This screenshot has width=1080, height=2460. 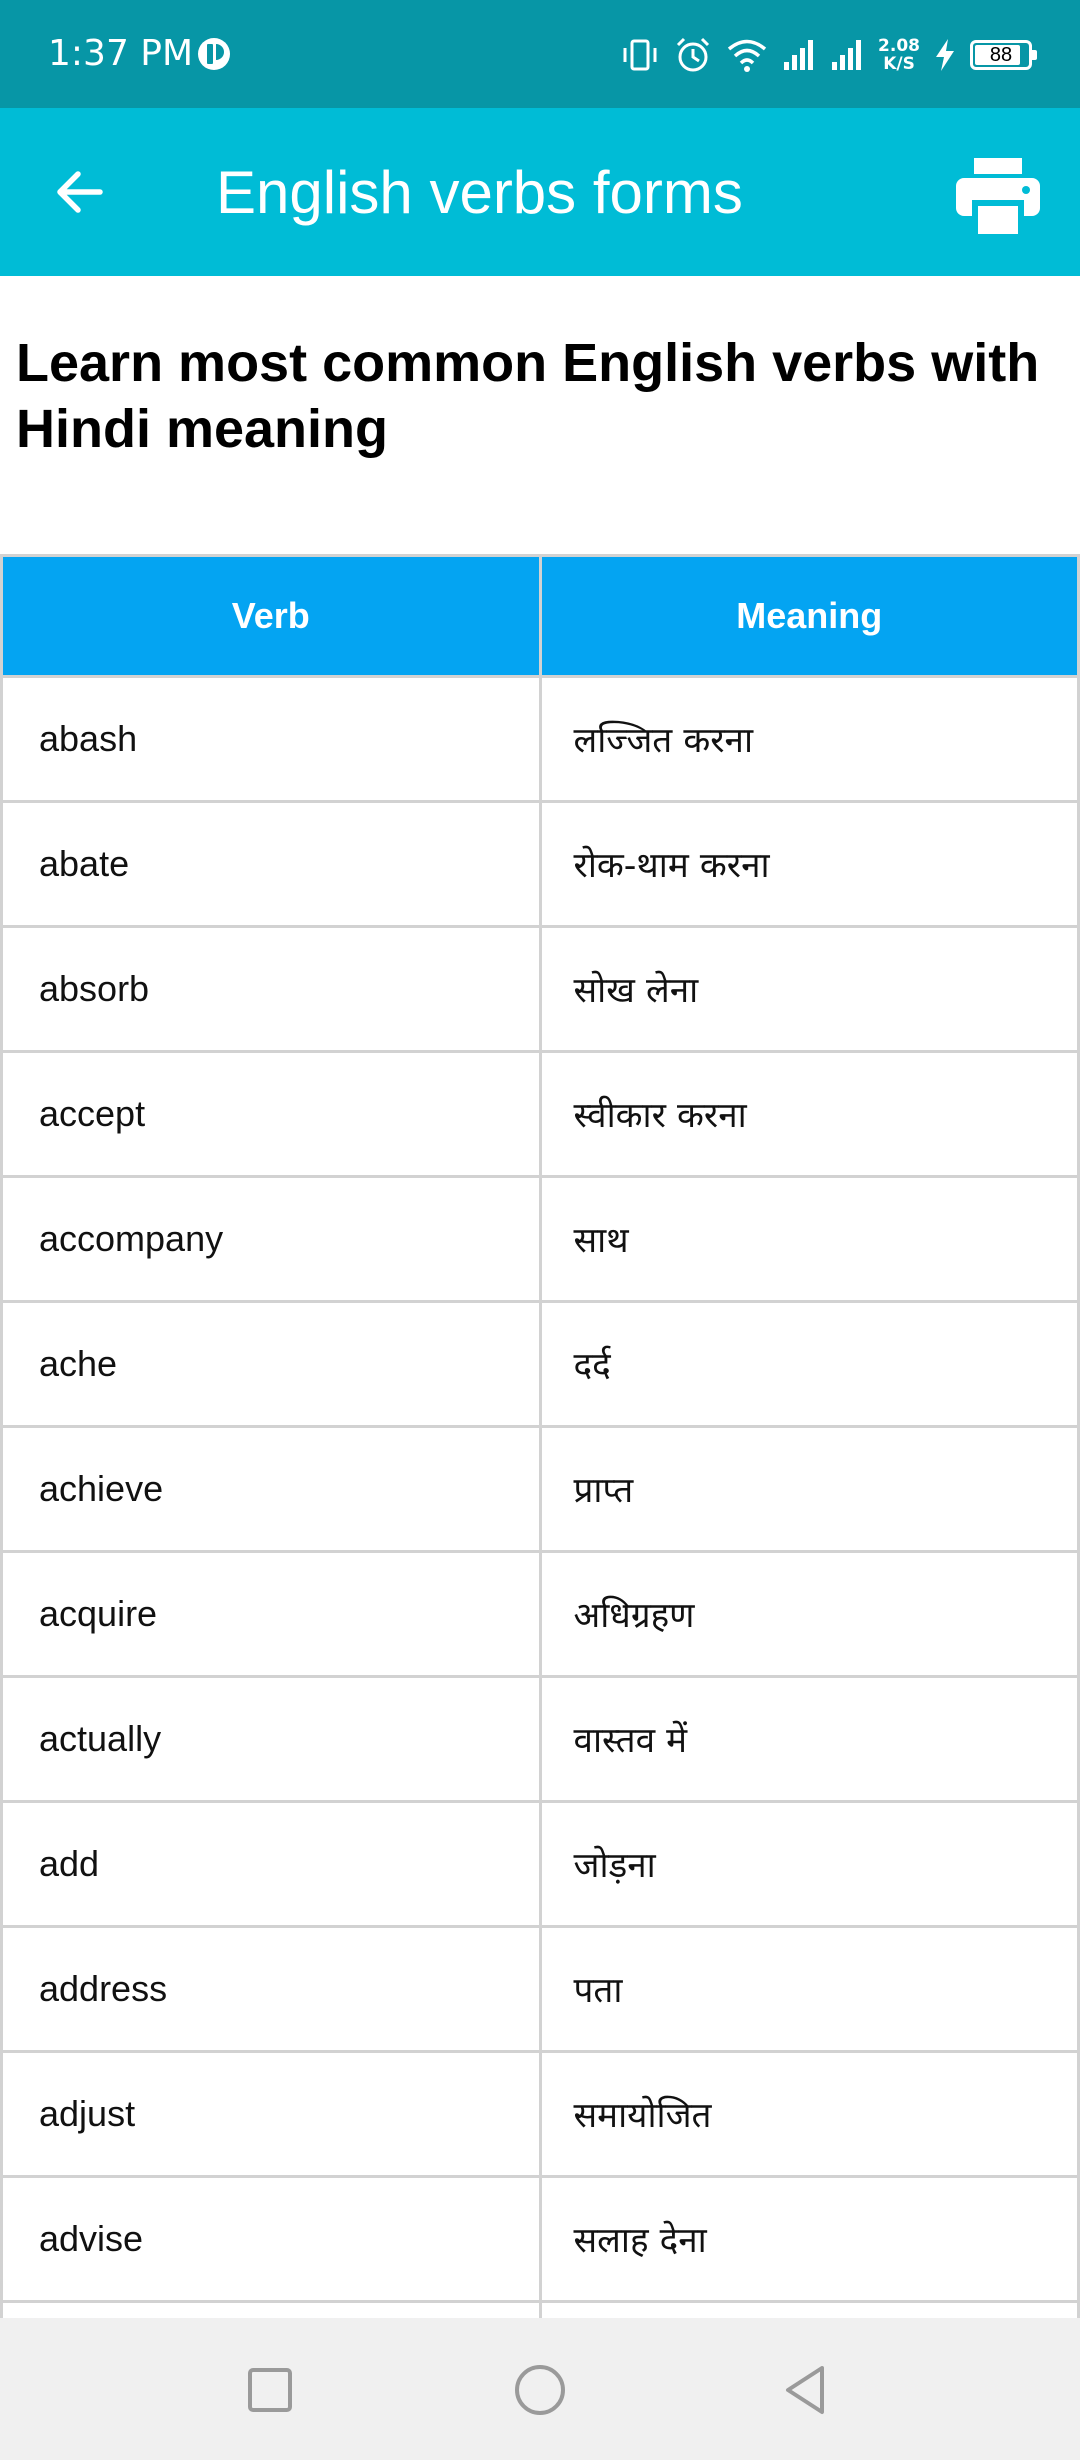 I want to click on verb-cell: address, so click(x=271, y=1989).